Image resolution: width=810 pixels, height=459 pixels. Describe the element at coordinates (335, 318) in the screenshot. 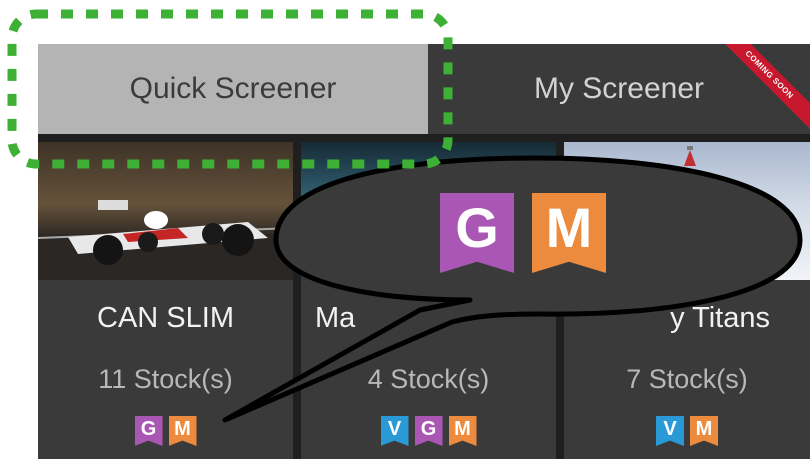

I see `card-title: Ma` at that location.